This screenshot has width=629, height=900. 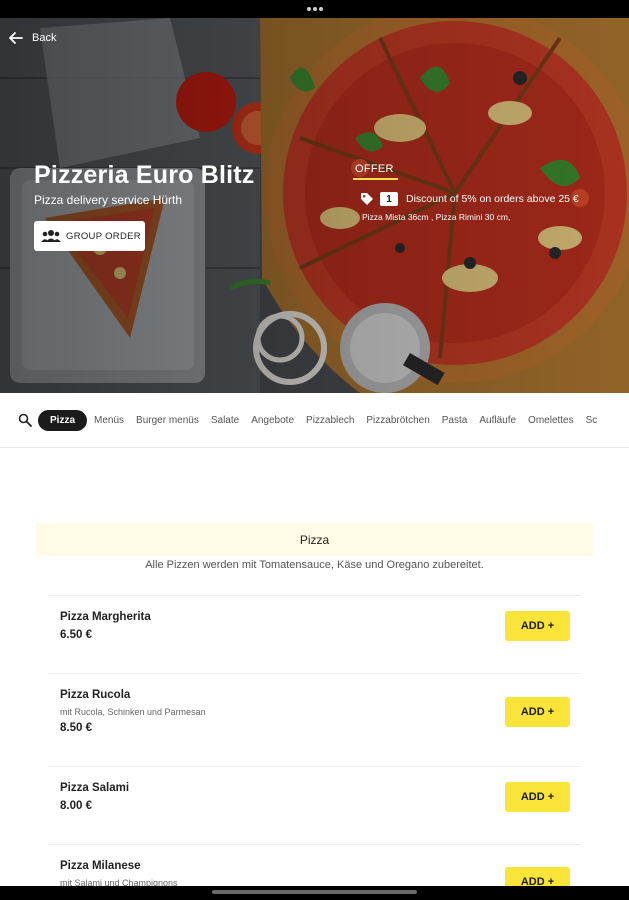 I want to click on category-tab-omelettes: Omelettes, so click(x=551, y=420).